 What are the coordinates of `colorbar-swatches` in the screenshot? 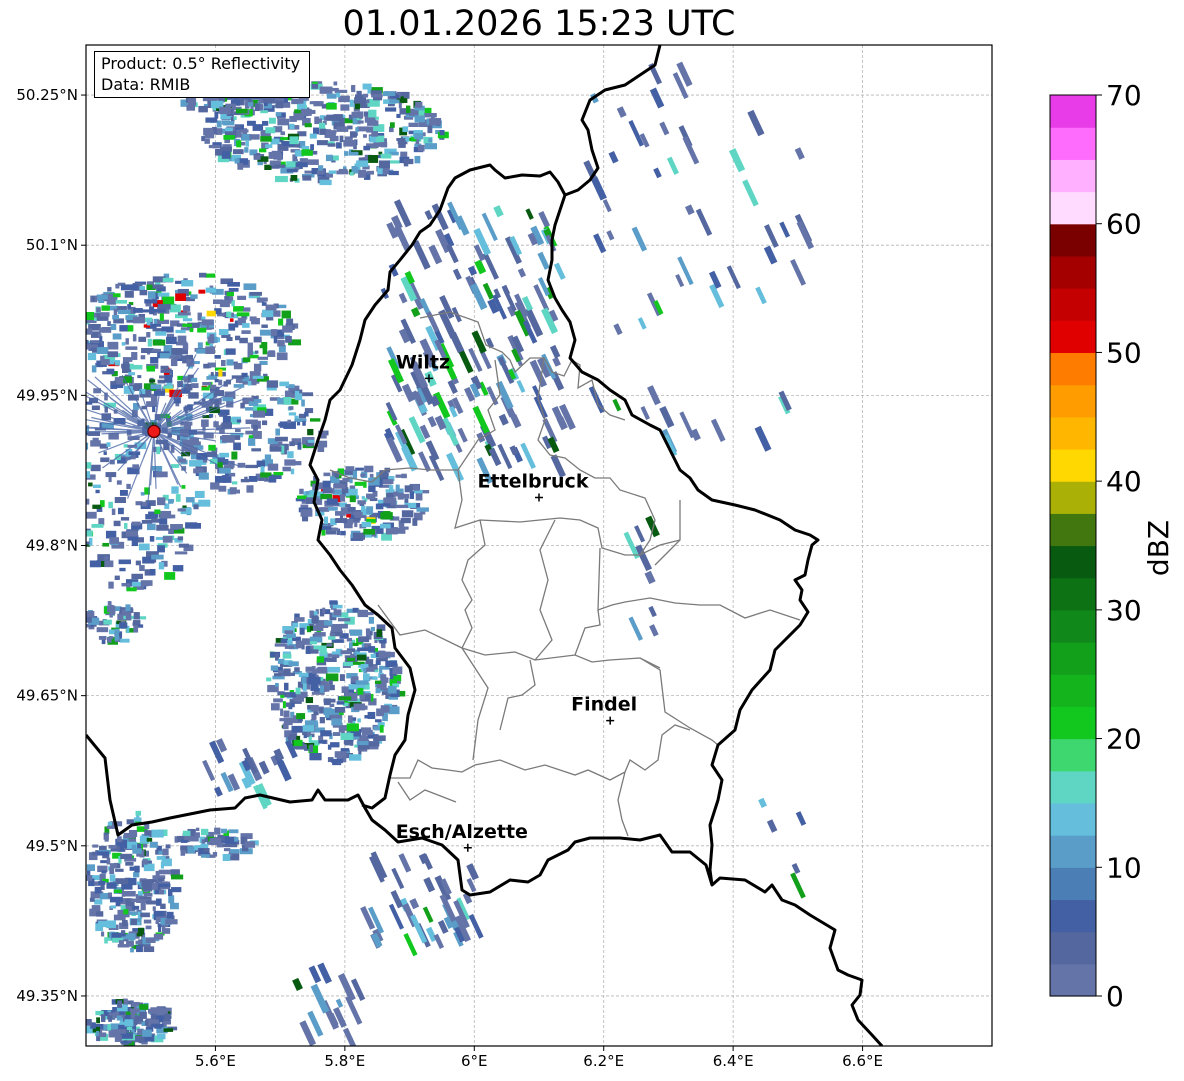 It's located at (1073, 546).